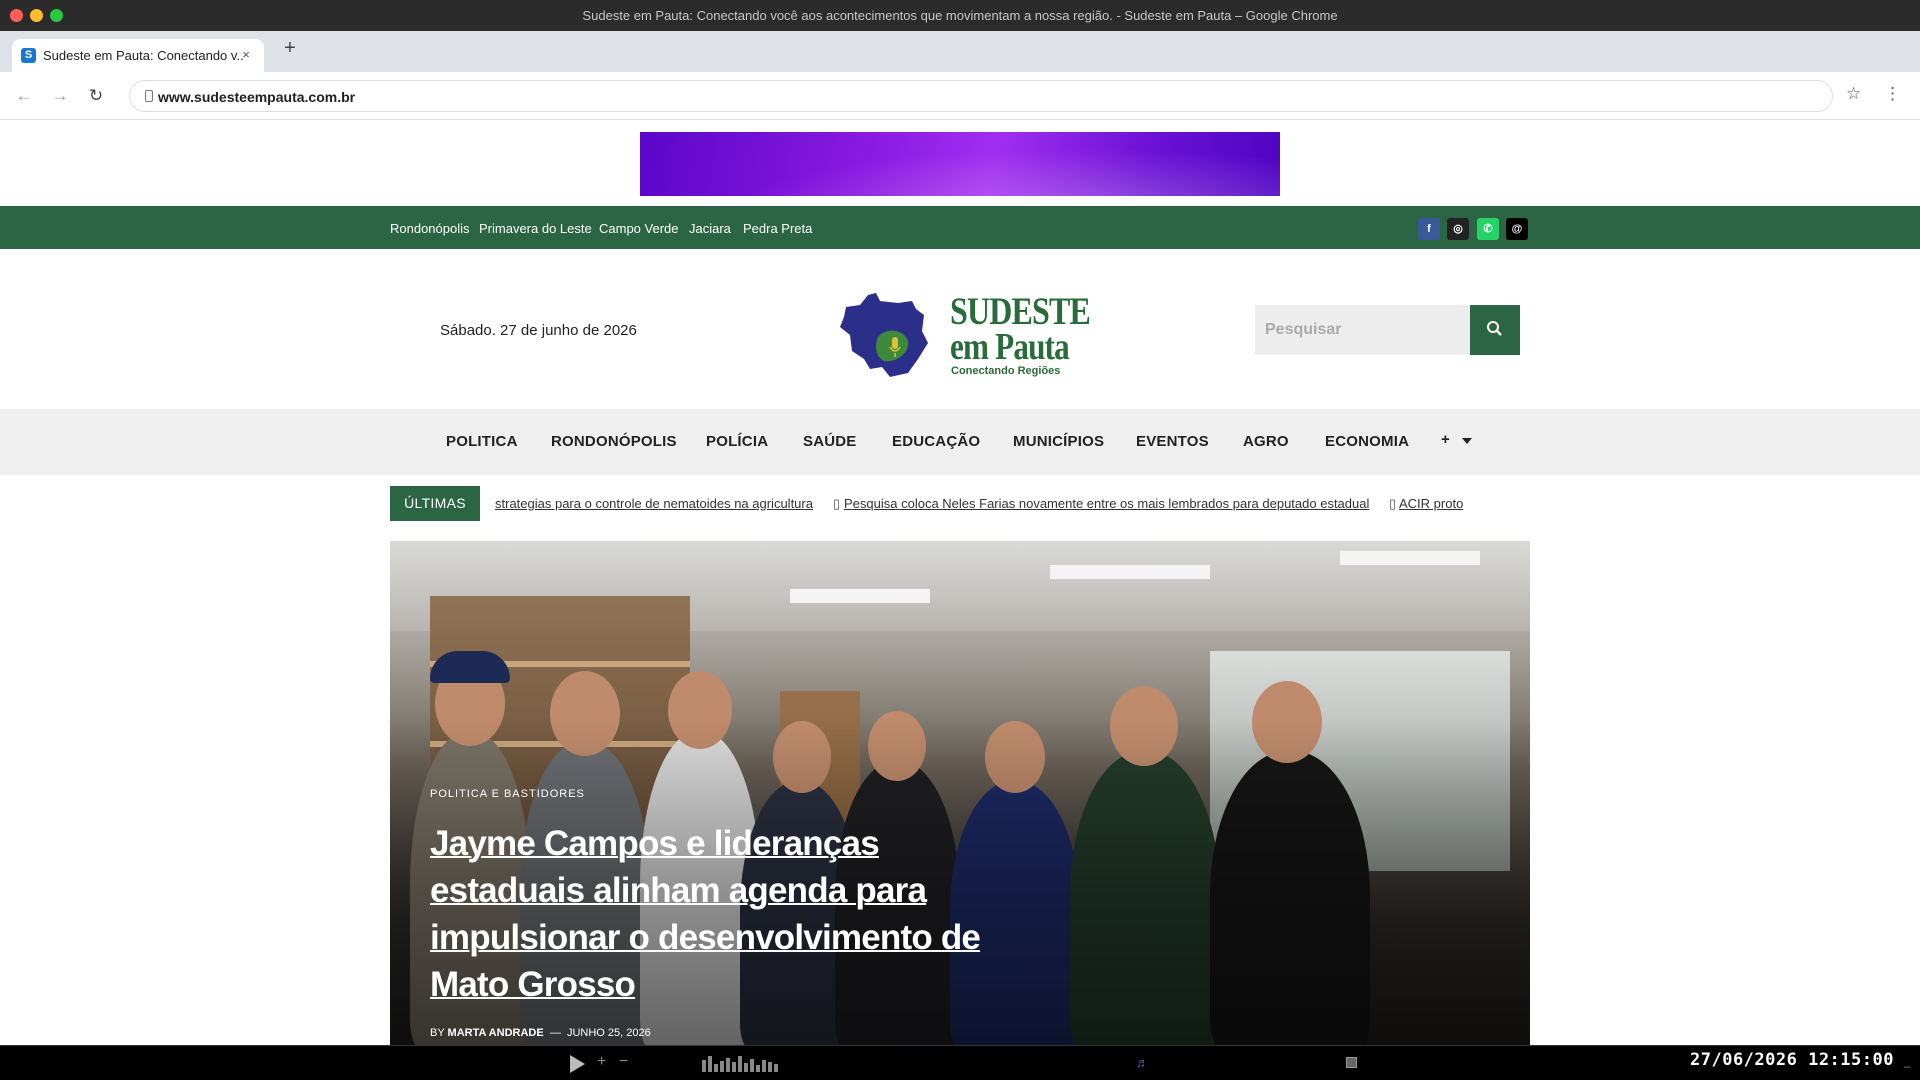 The height and width of the screenshot is (1080, 1920). I want to click on facebook-icon: f, so click(1429, 229).